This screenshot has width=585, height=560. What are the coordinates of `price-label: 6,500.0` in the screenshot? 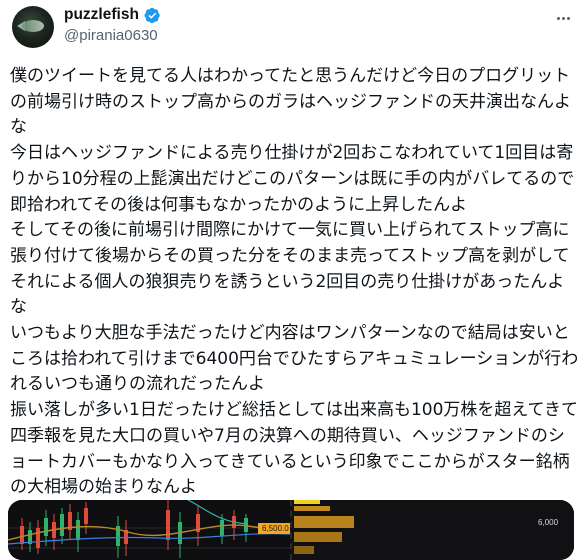 It's located at (275, 528).